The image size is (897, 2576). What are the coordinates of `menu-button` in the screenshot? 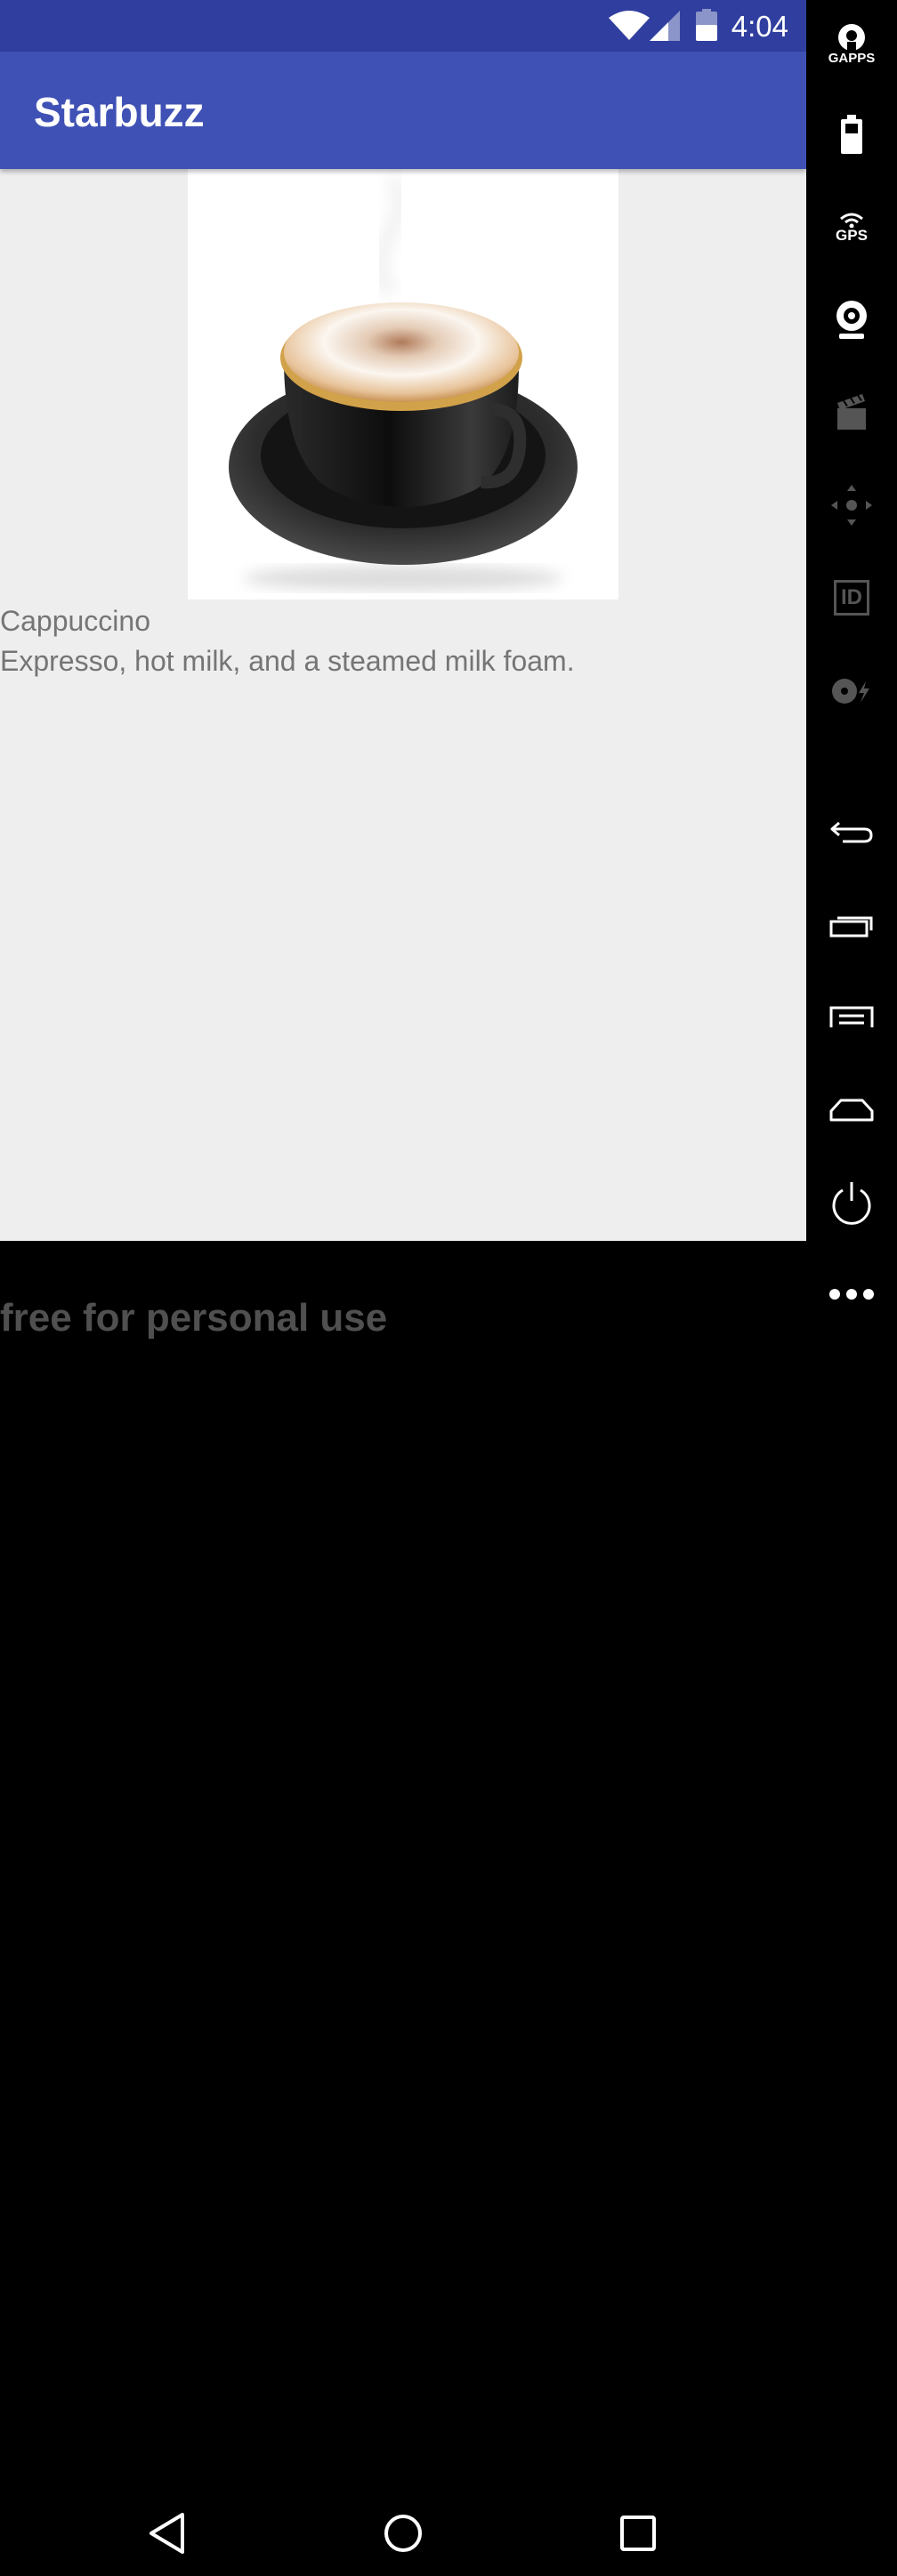 It's located at (851, 1016).